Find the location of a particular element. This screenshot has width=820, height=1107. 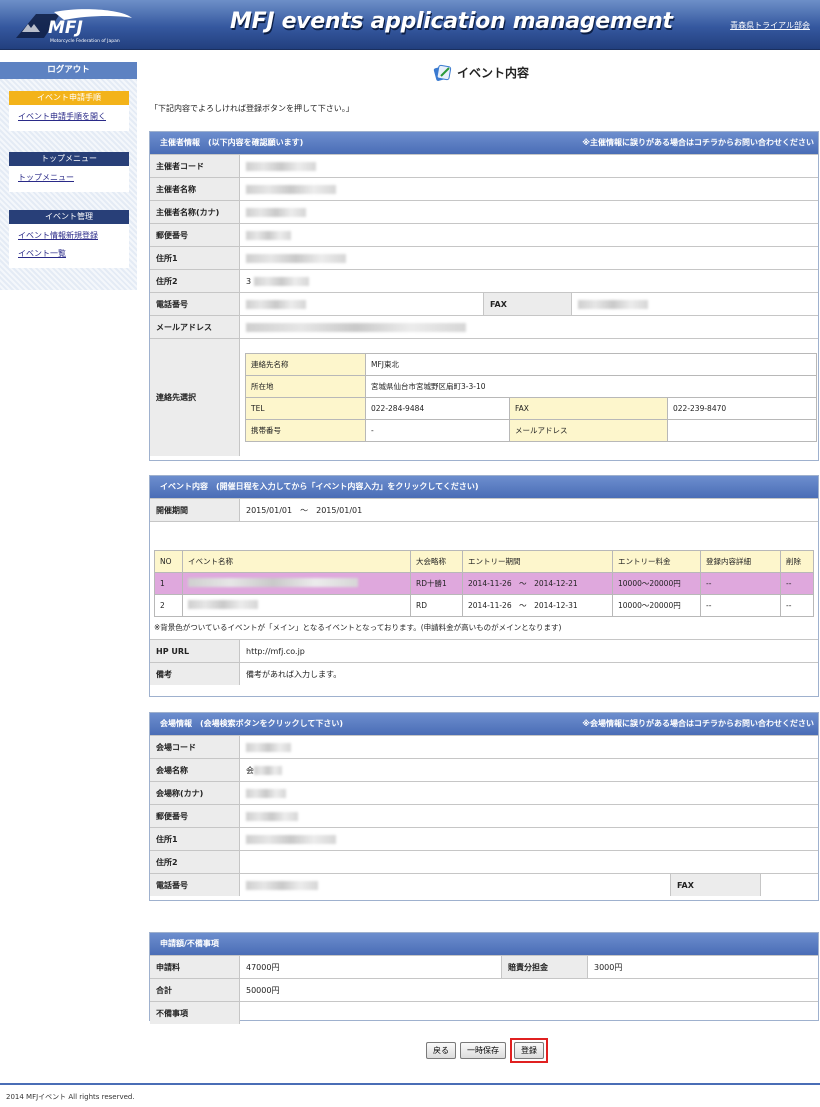

row-delete: -- is located at coordinates (797, 583).